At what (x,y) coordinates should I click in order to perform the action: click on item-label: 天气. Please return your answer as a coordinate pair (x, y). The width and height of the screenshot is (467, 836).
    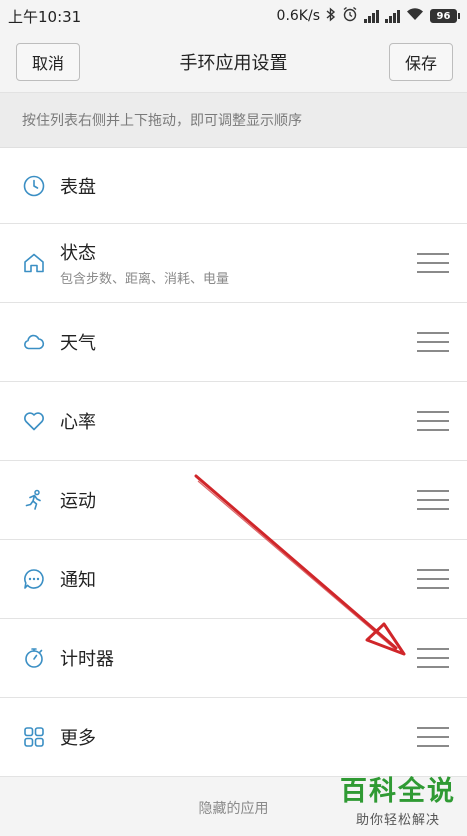
    Looking at the image, I should click on (78, 343).